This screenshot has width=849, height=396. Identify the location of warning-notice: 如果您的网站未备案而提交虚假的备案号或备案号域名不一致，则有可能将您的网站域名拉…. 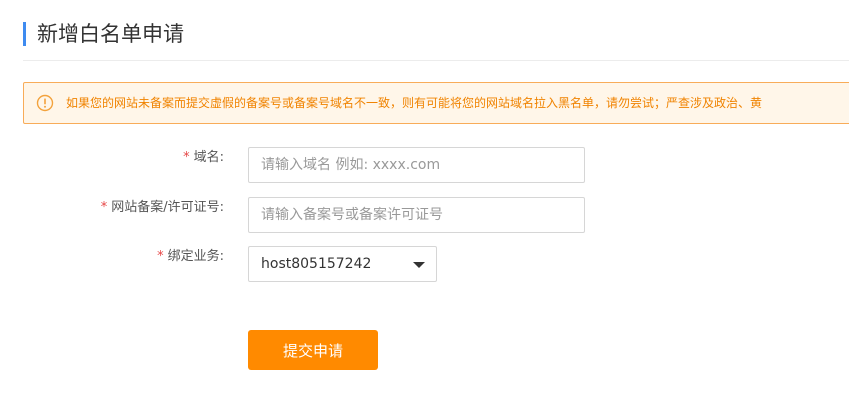
(436, 103).